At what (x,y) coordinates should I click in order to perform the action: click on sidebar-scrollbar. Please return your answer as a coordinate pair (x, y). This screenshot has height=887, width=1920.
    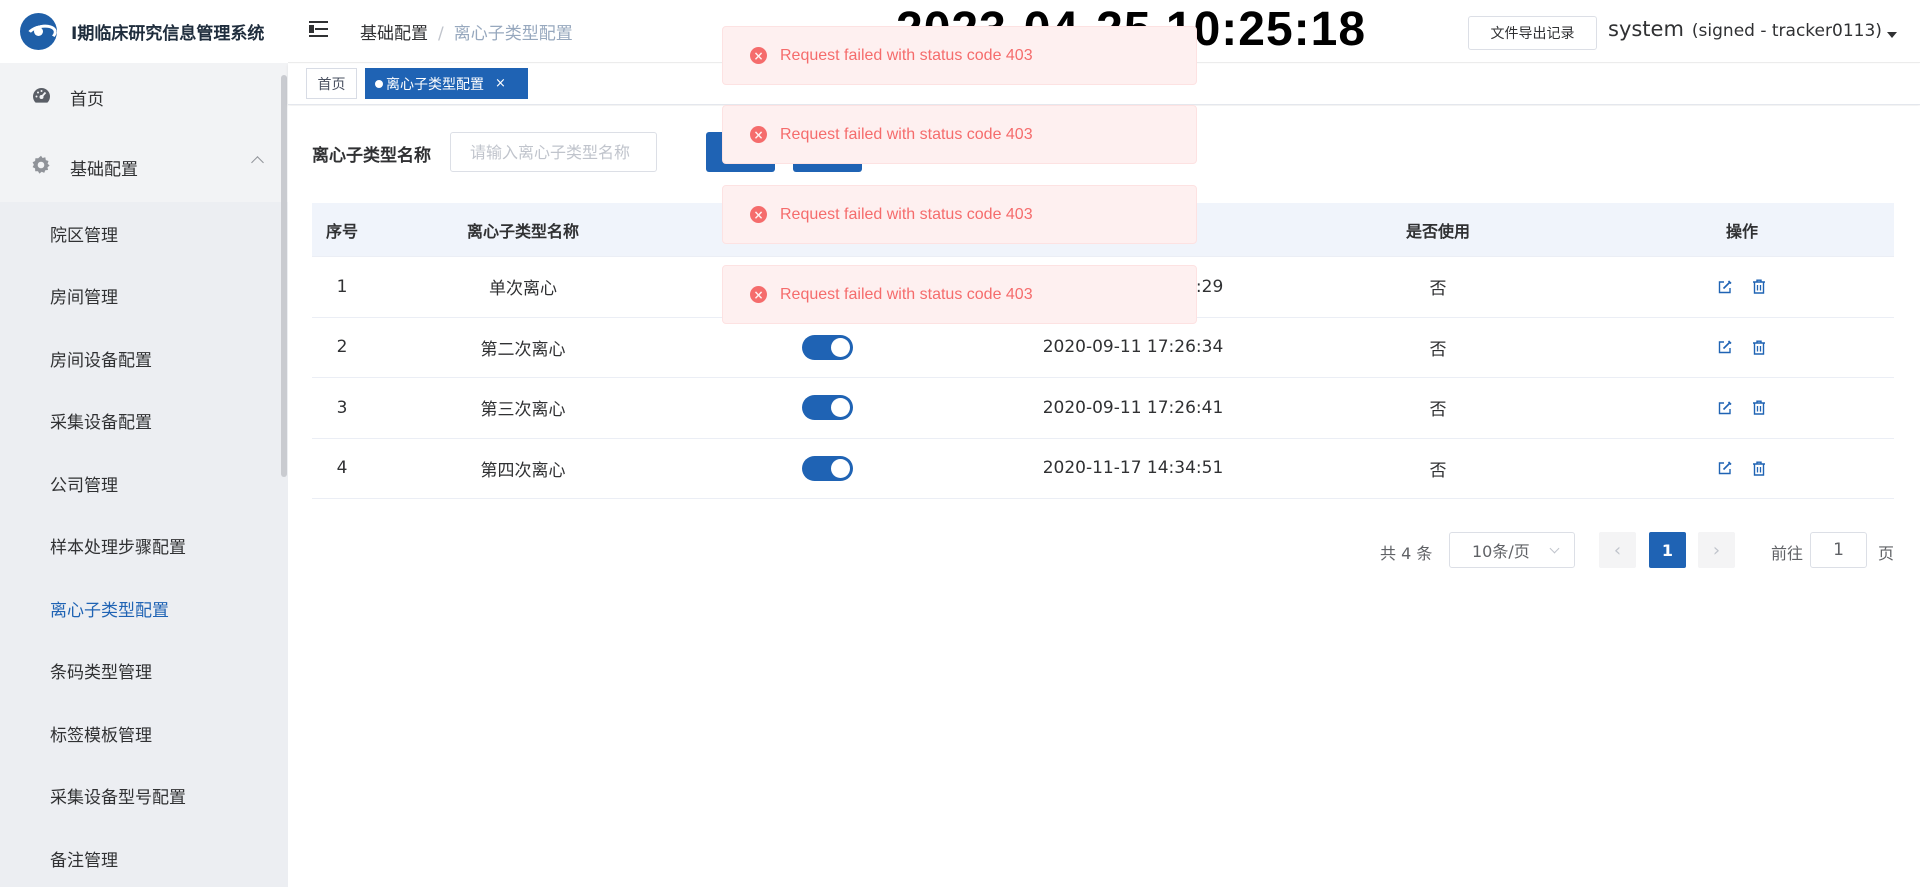
    Looking at the image, I should click on (284, 276).